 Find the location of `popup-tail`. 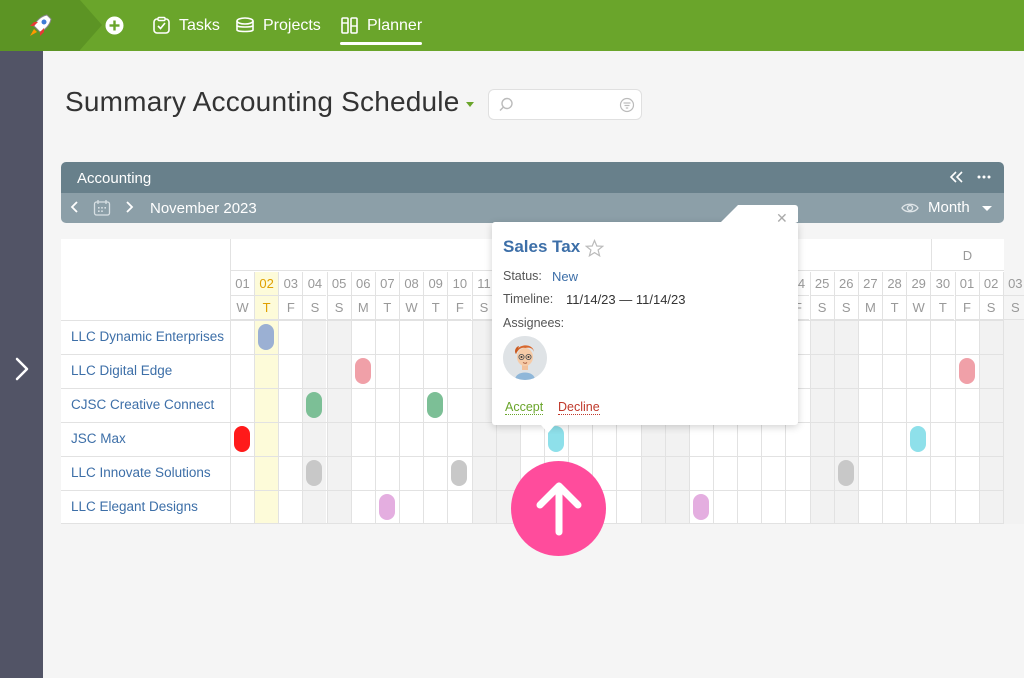

popup-tail is located at coordinates (548, 429).